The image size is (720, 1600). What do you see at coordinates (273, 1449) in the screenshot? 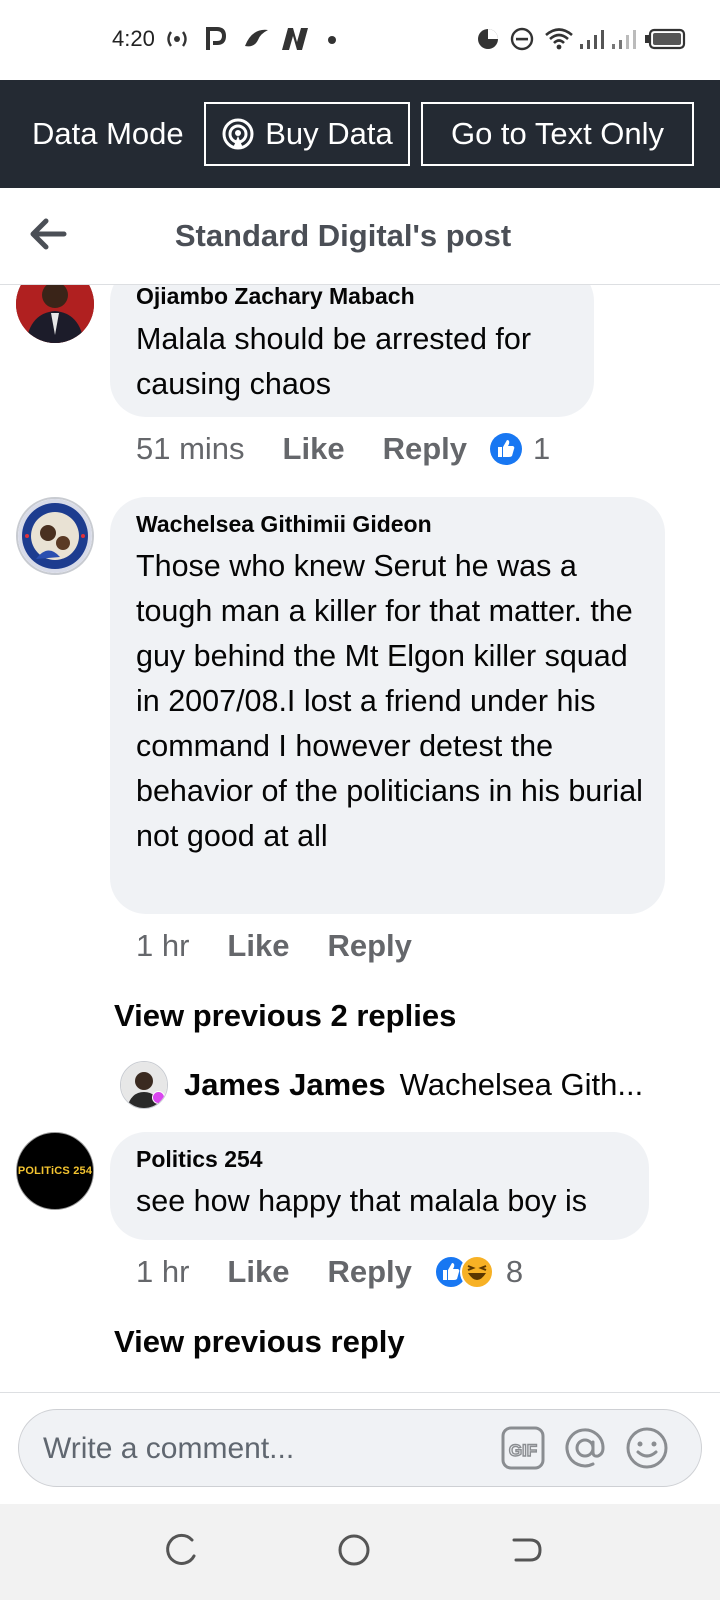
I see `comment-input` at bounding box center [273, 1449].